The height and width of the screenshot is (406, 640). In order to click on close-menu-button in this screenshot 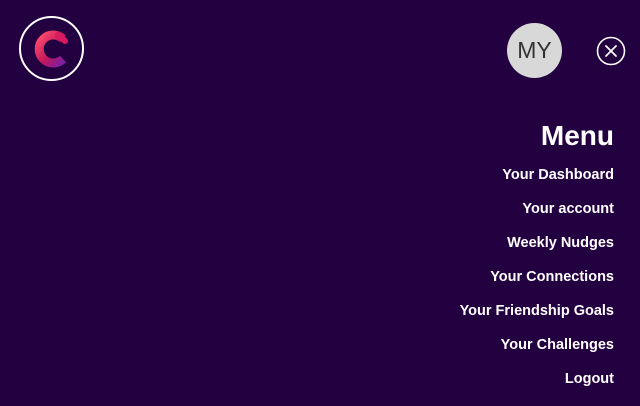, I will do `click(611, 51)`.